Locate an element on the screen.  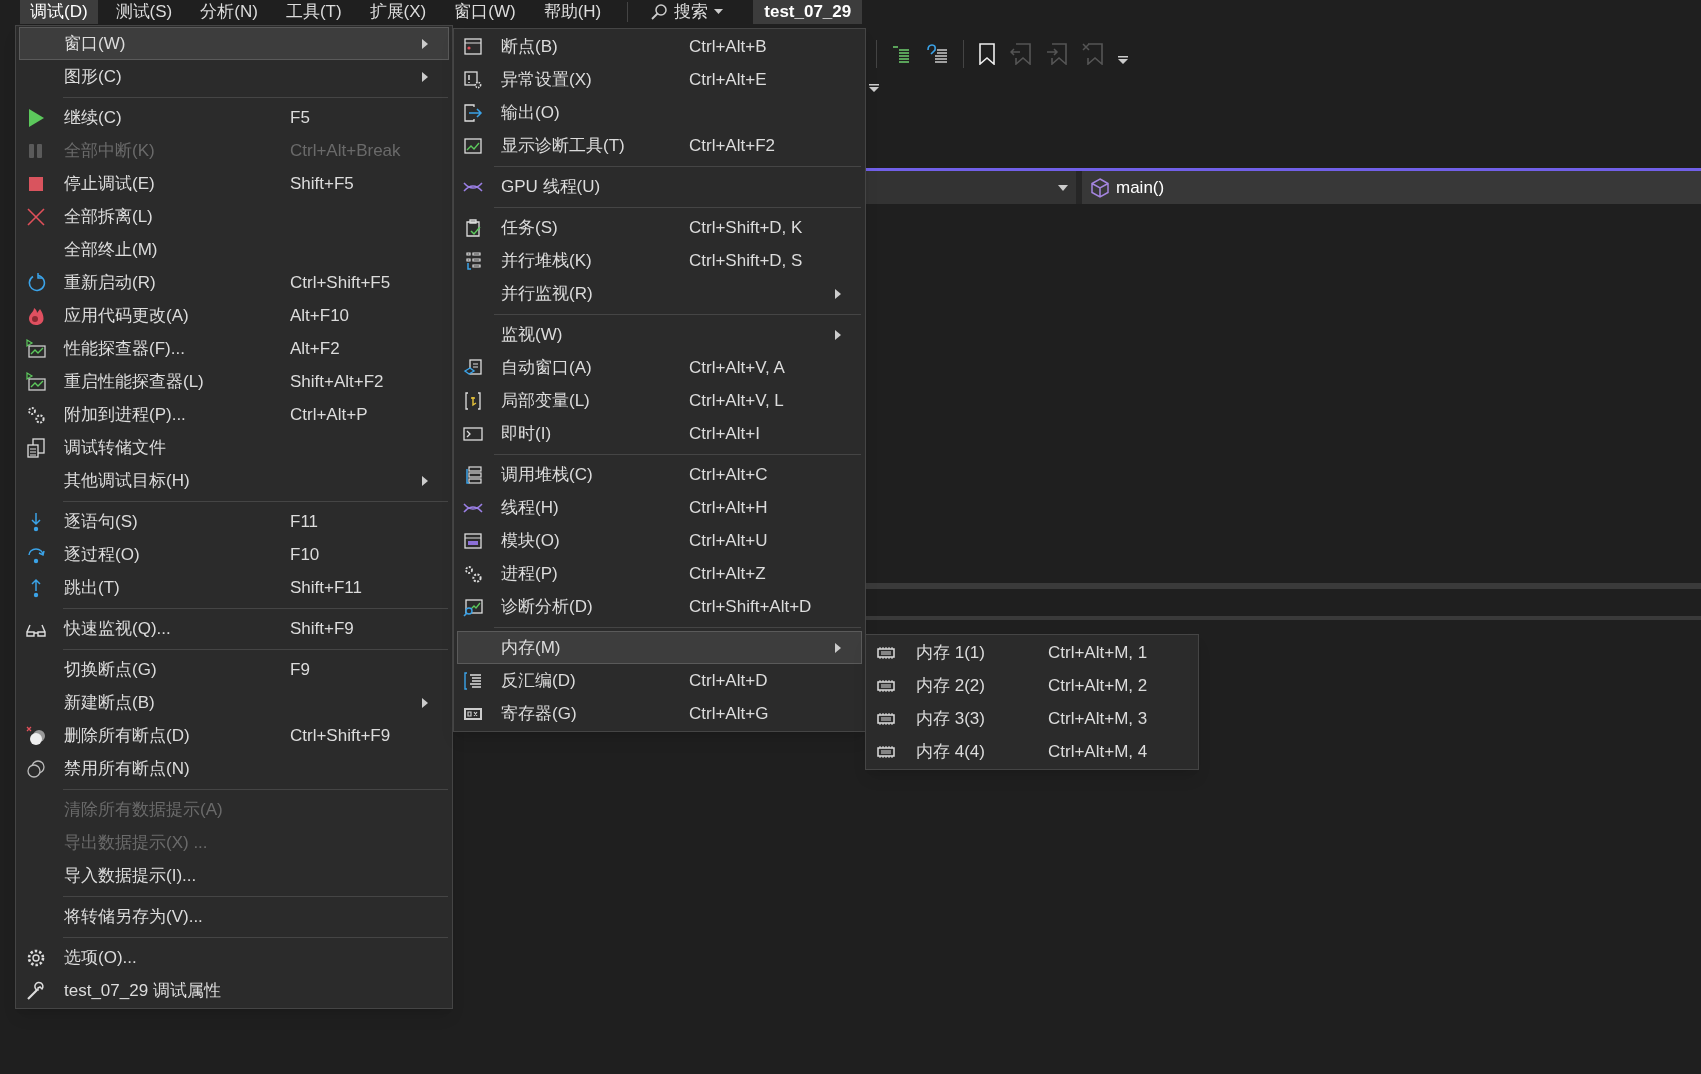
menu-item: 图形(C) is located at coordinates (234, 76).